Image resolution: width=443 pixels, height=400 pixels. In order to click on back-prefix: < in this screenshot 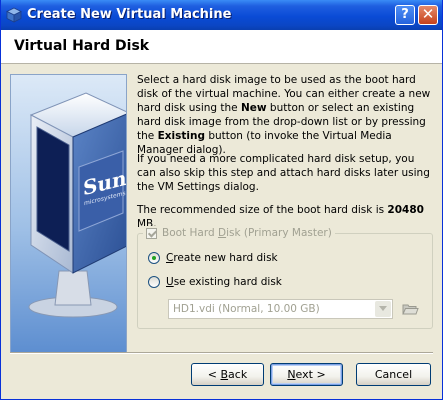, I will do `click(214, 374)`.